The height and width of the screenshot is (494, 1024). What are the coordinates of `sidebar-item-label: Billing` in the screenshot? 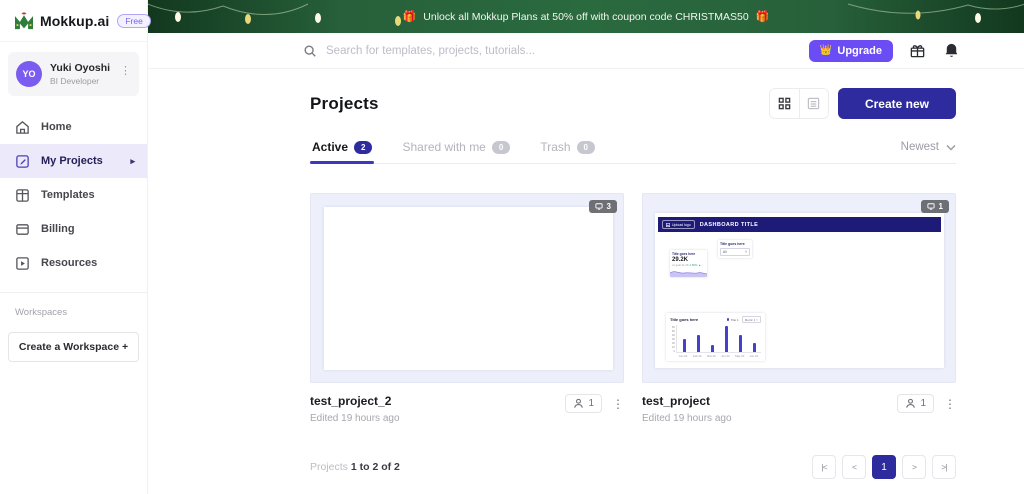 It's located at (58, 229).